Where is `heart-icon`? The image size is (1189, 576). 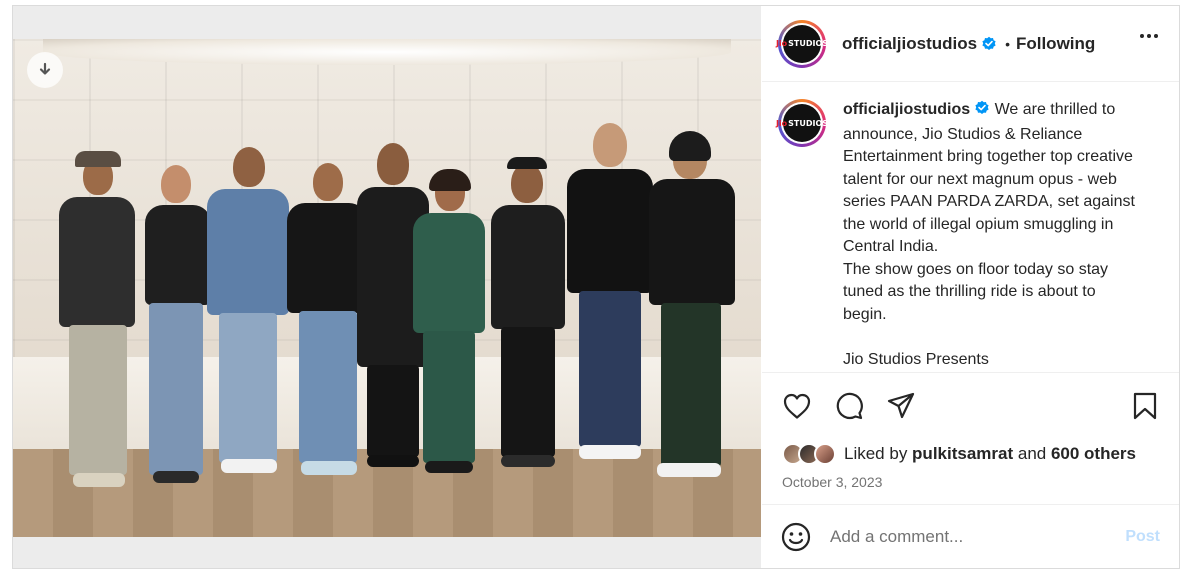 heart-icon is located at coordinates (797, 406).